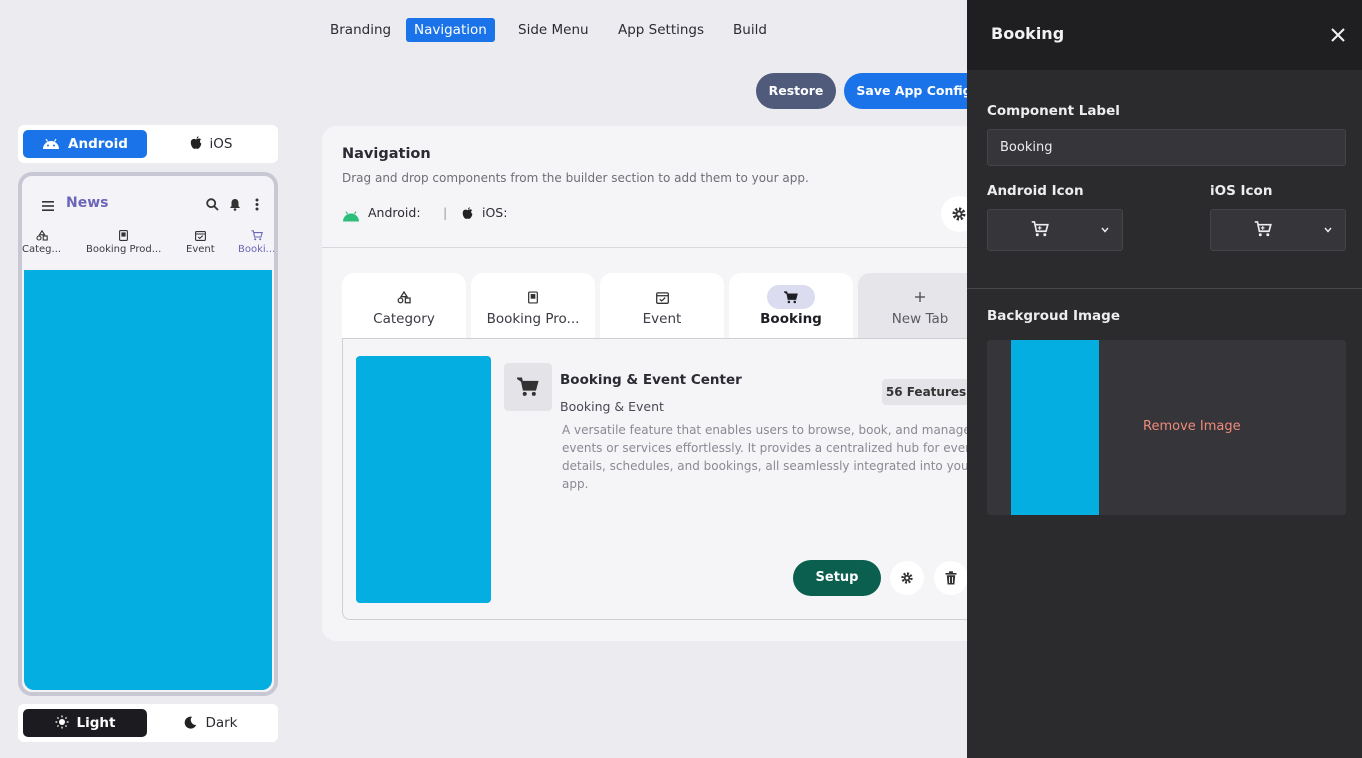 This screenshot has height=758, width=1362. Describe the element at coordinates (148, 723) in the screenshot. I see `theme-toggle: Light Dark` at that location.